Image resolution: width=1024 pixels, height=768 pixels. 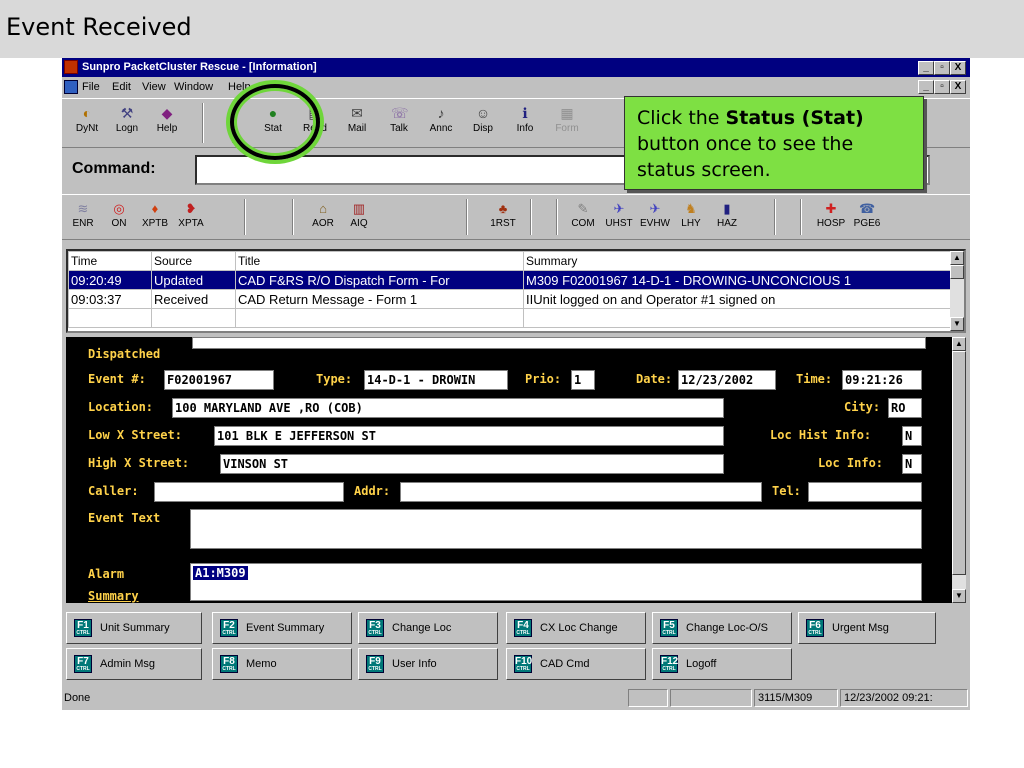 I want to click on loc-info-field: N, so click(x=912, y=464).